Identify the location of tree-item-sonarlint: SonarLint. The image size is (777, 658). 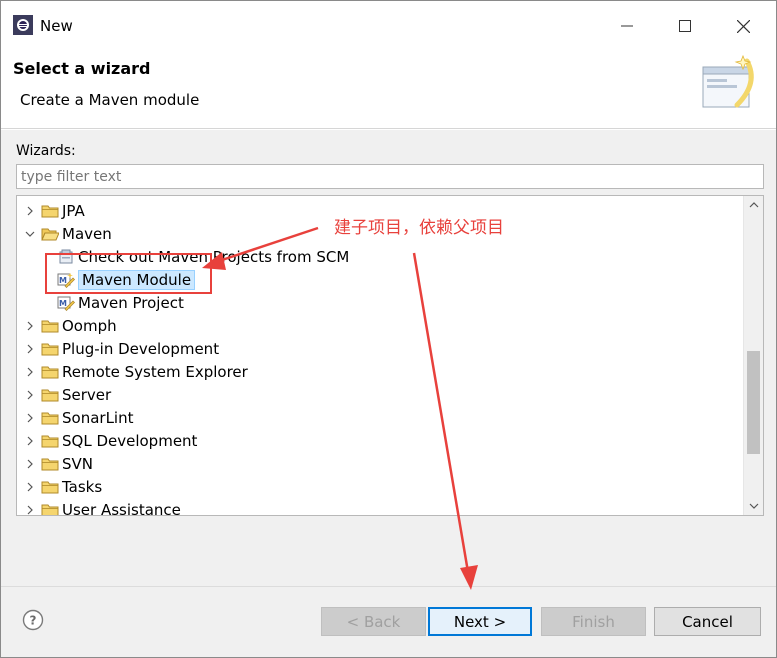
(78, 417).